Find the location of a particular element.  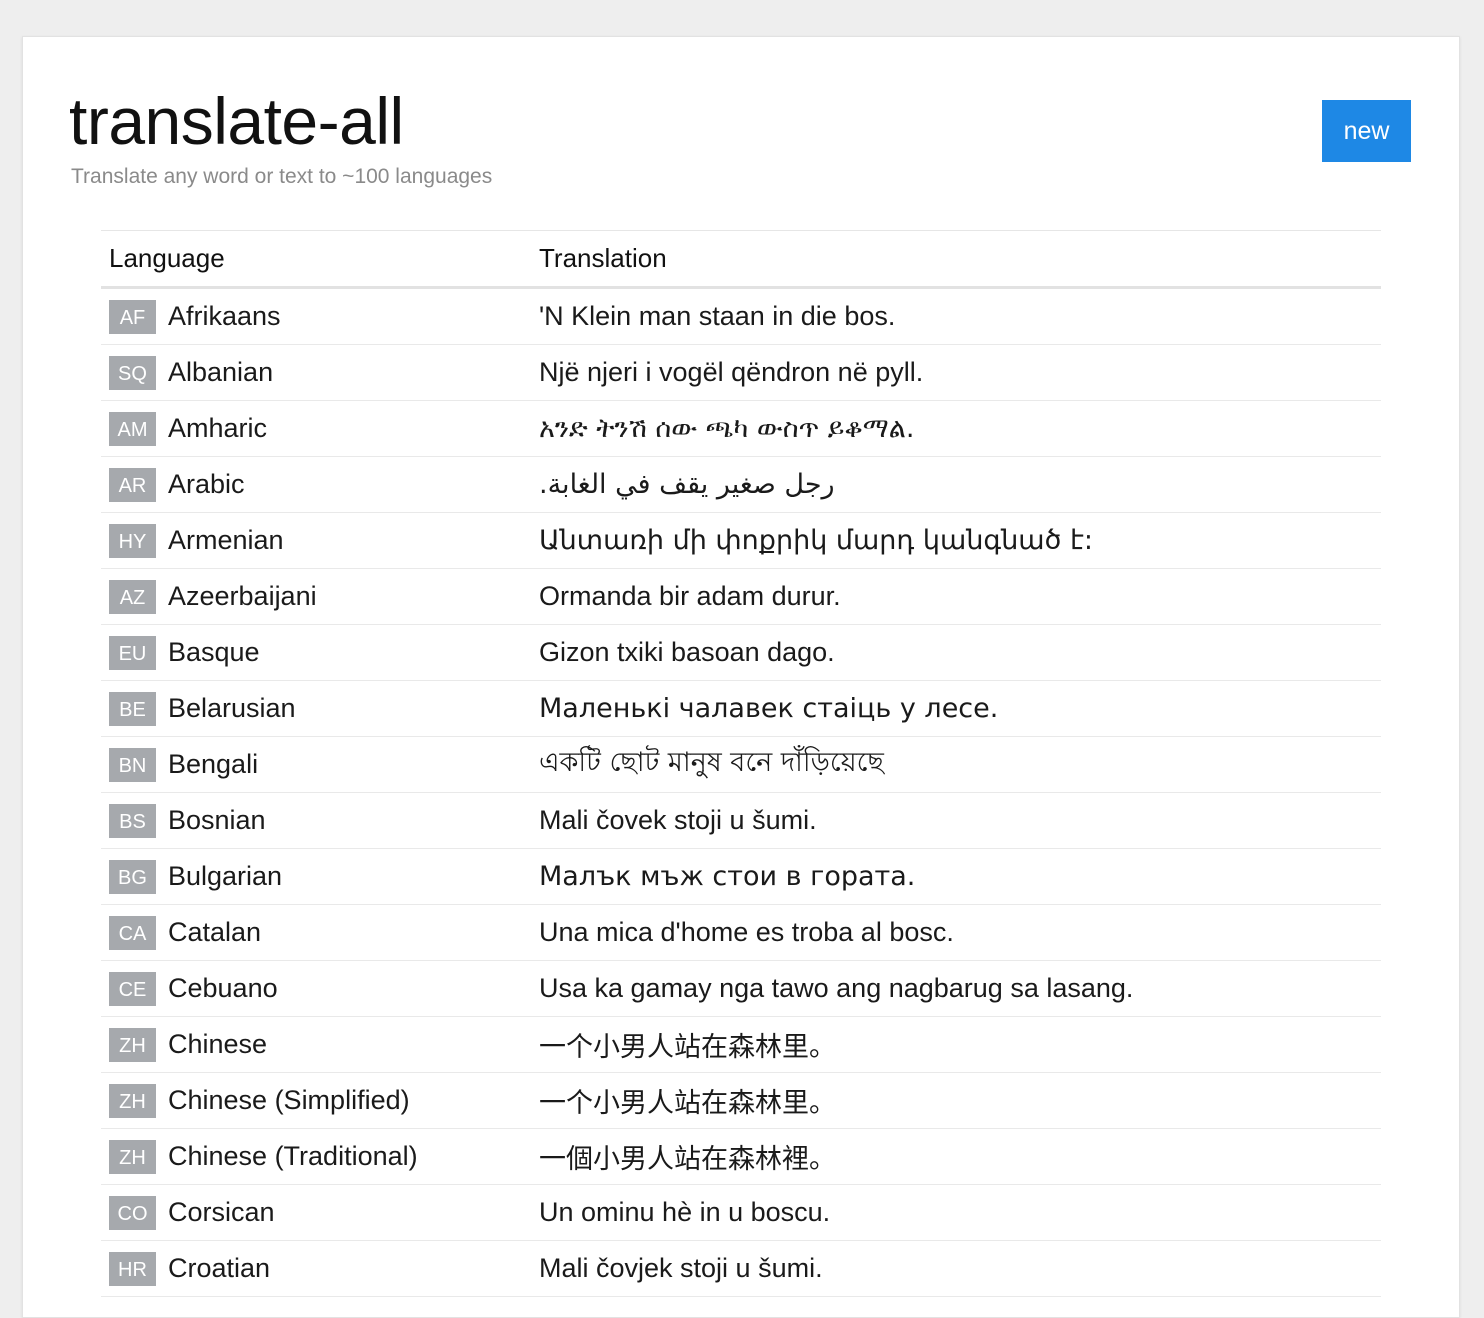

table-row: AZ Azeerbaijani Ormanda bir adam durur. is located at coordinates (741, 597).